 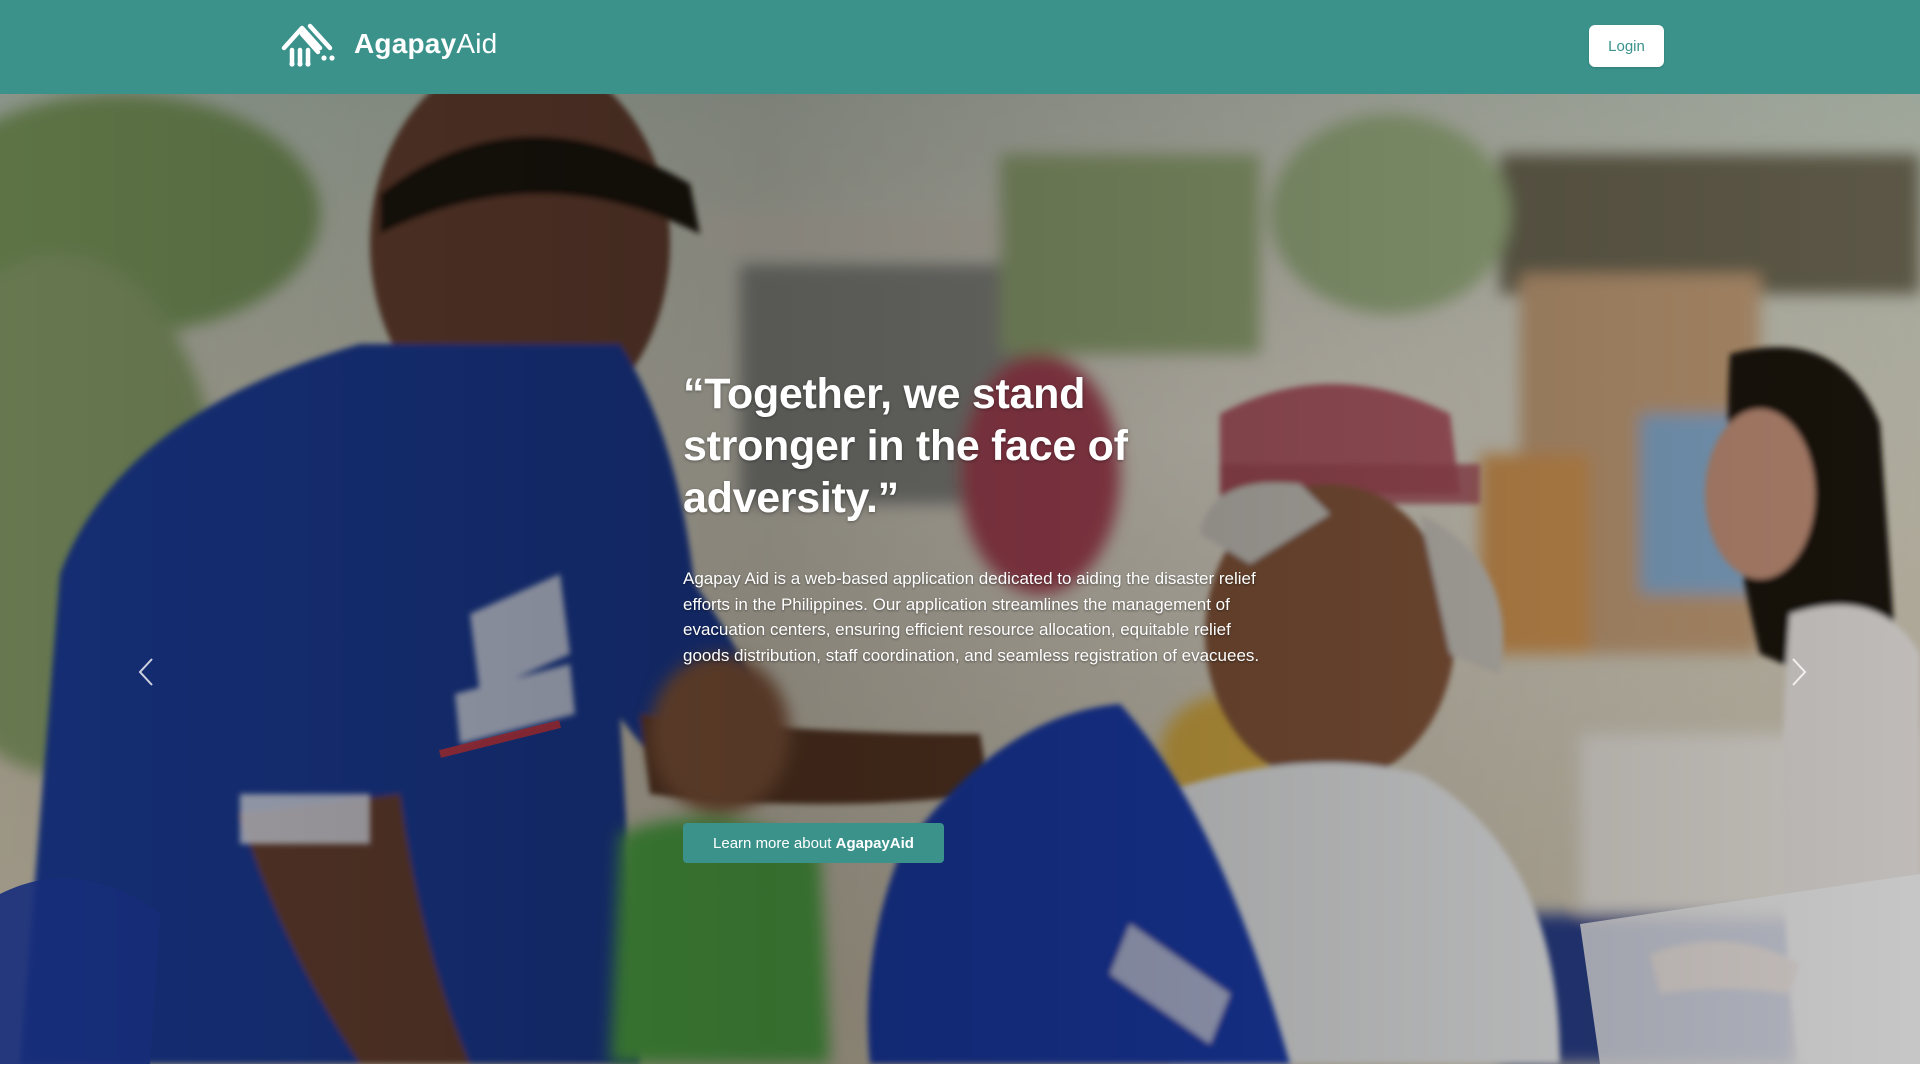 What do you see at coordinates (960, 1072) in the screenshot?
I see `page-bottom-strip` at bounding box center [960, 1072].